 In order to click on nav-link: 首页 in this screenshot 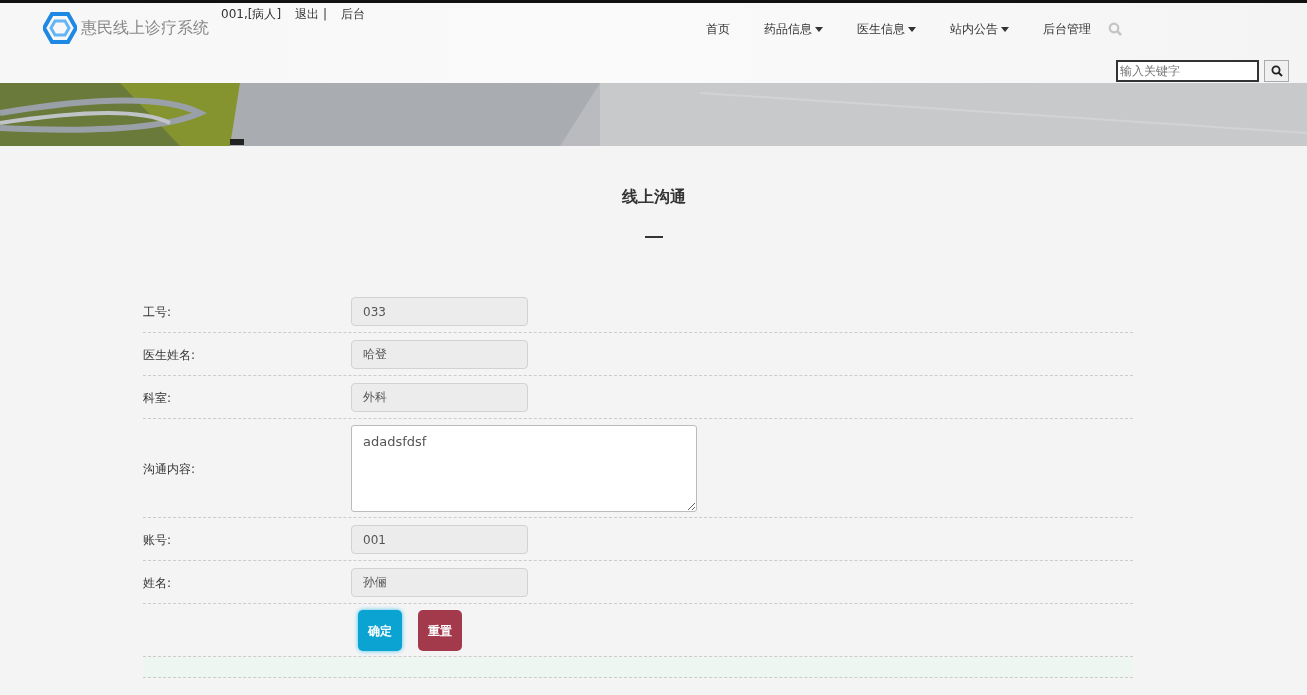, I will do `click(718, 29)`.